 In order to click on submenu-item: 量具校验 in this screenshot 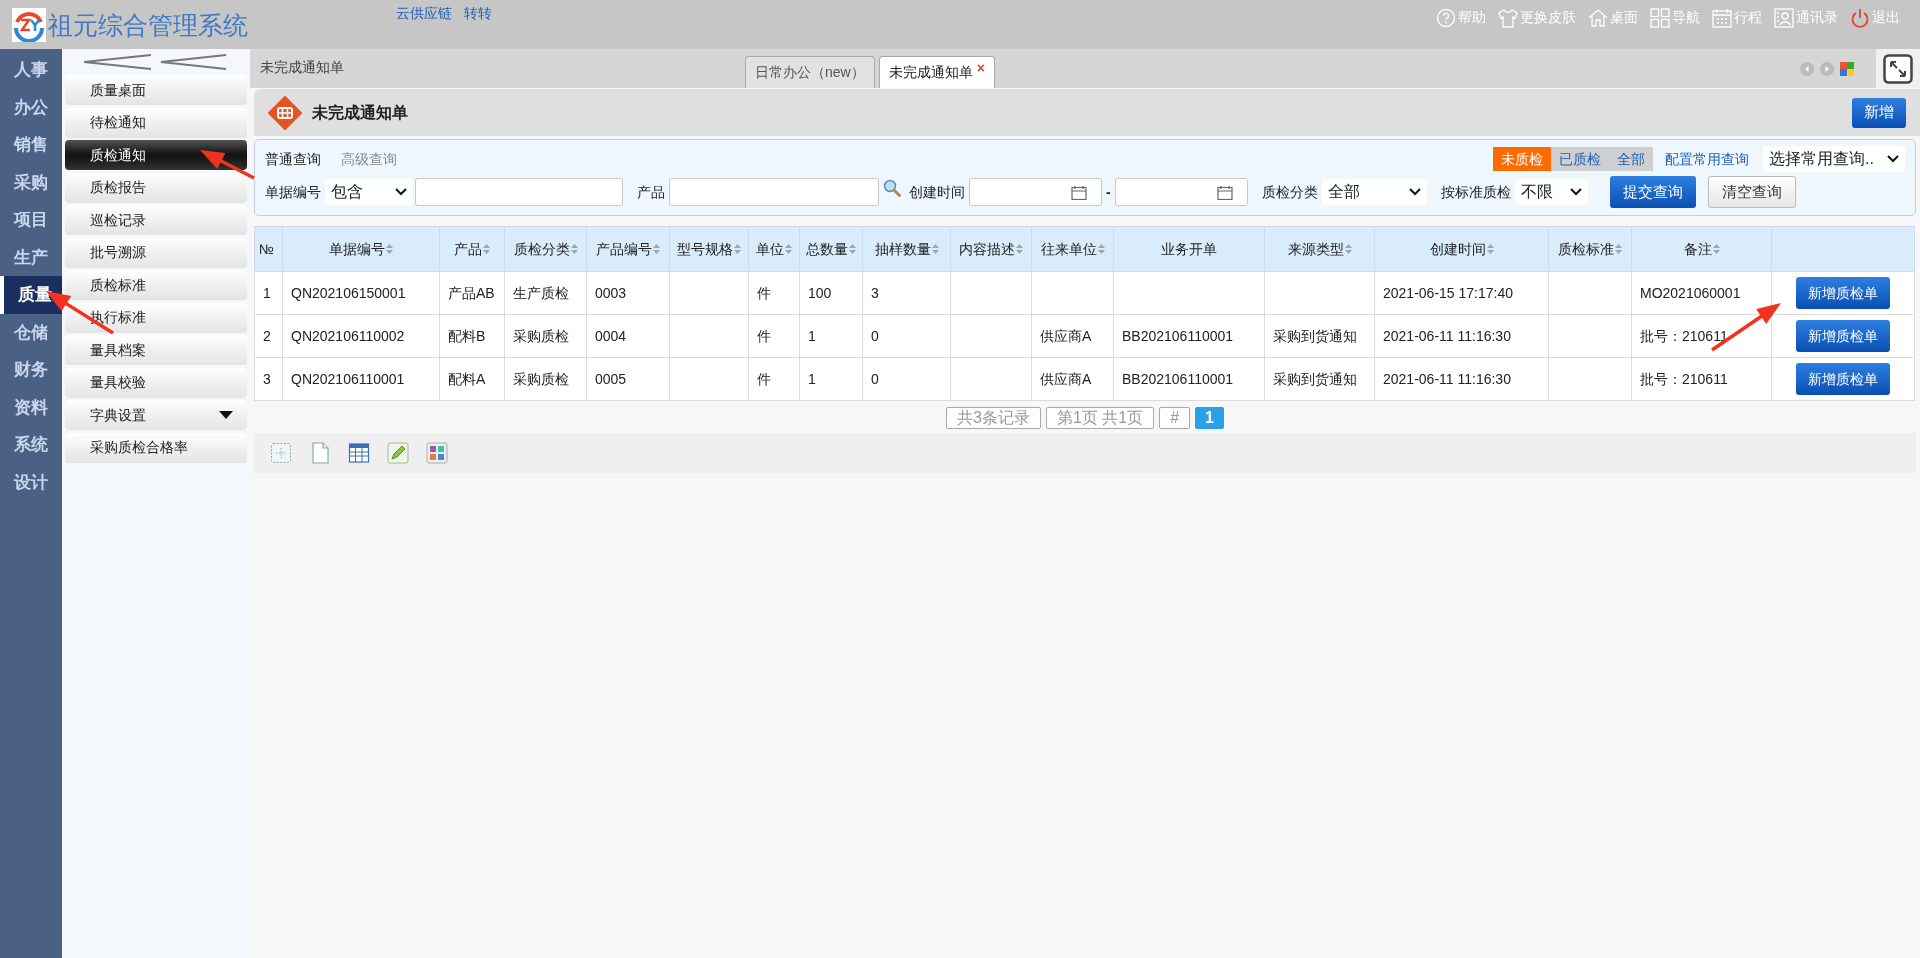, I will do `click(156, 382)`.